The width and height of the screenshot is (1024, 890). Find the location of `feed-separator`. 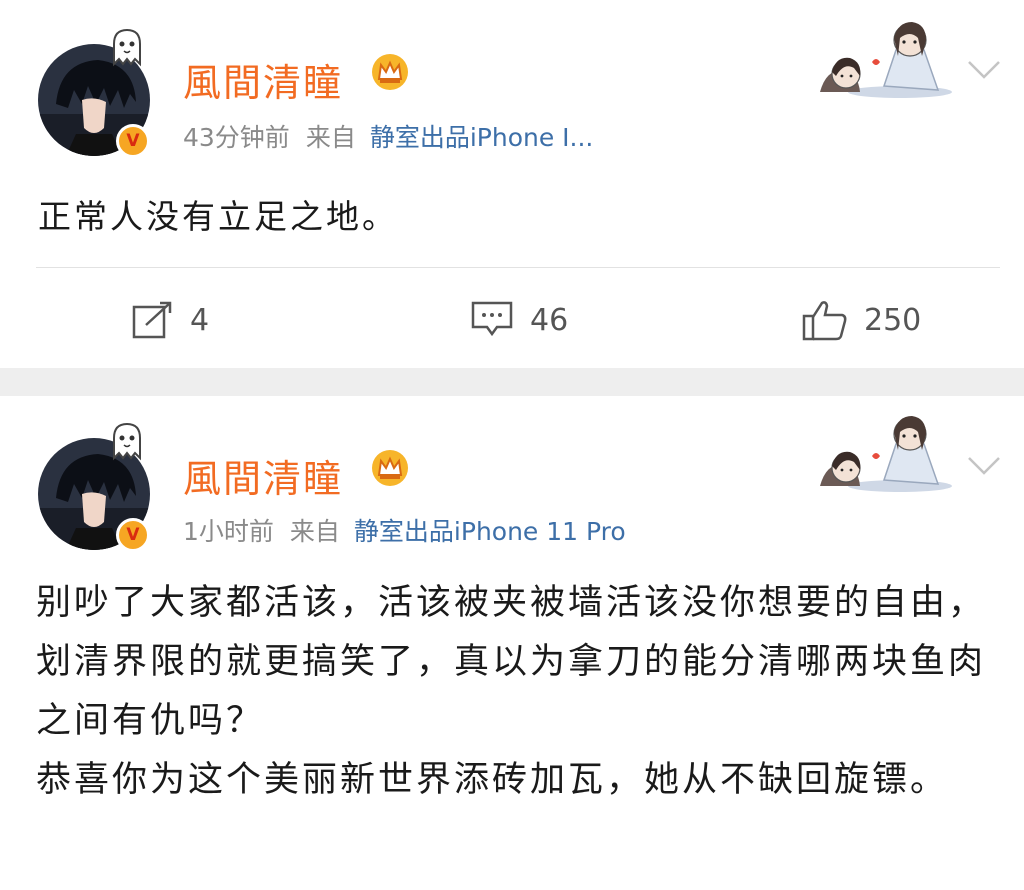

feed-separator is located at coordinates (512, 382).